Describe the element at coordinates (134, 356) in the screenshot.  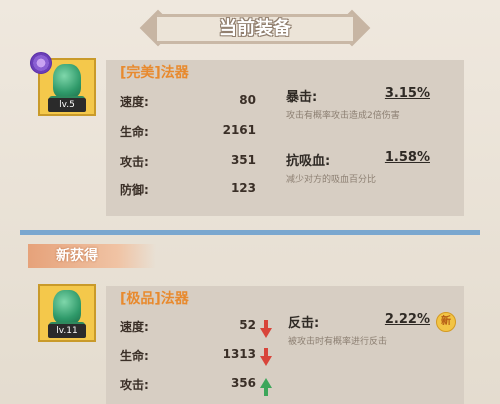
I see `new-stat-label-hp: 生命:` at that location.